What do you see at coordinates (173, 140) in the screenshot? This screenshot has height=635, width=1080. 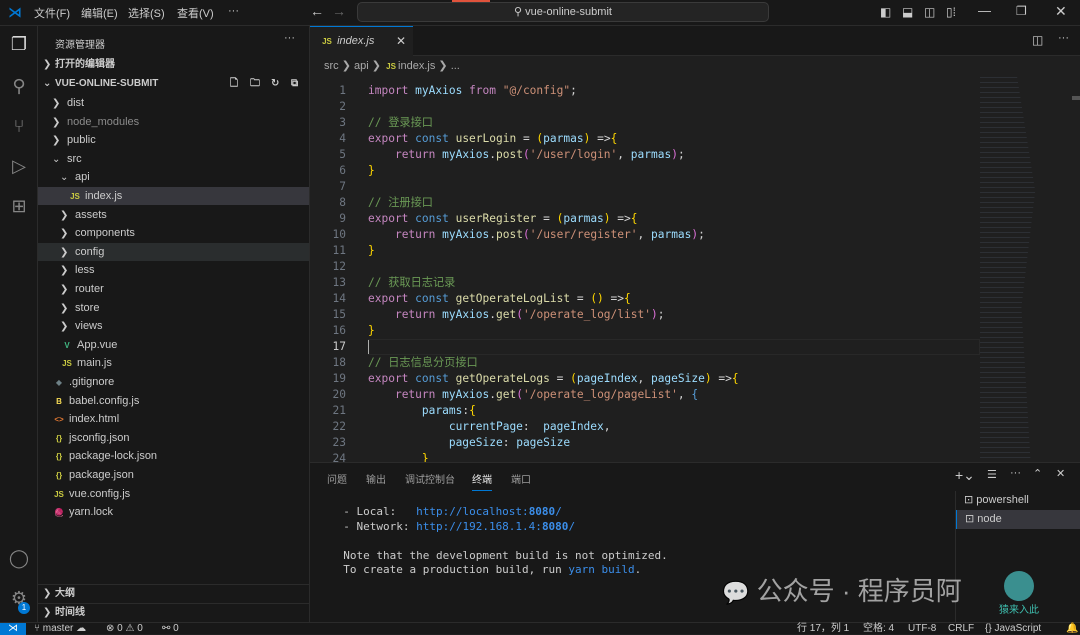 I see `tree-item-public: ❯ public` at bounding box center [173, 140].